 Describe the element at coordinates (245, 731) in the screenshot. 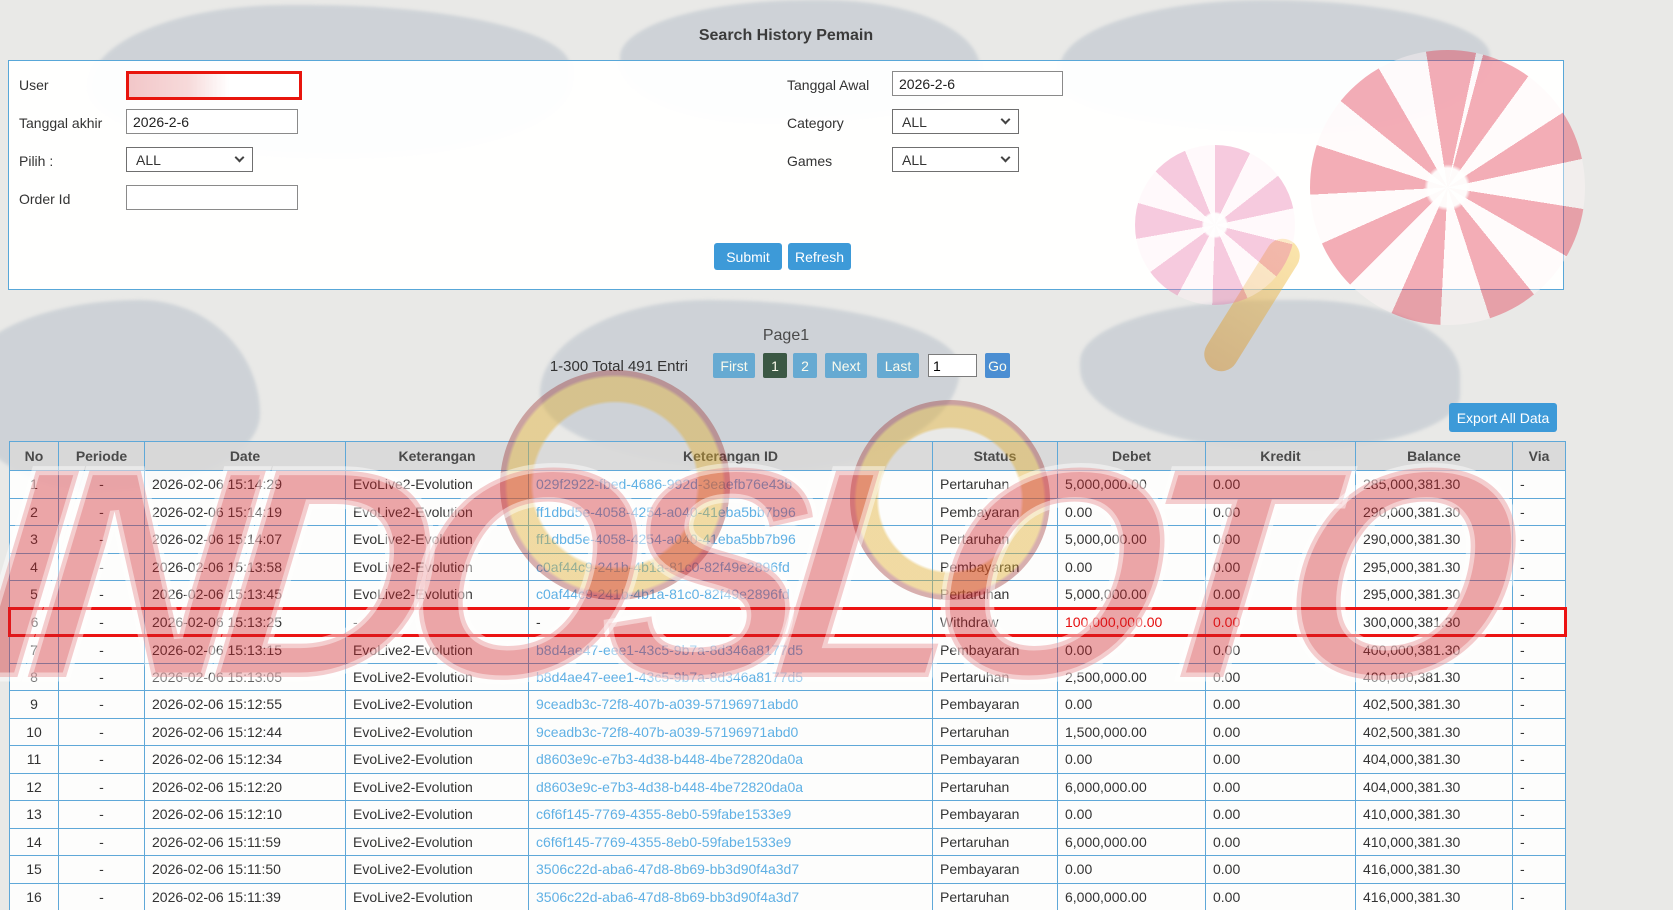

I see `cell-date: 2026-02-06 15:12:44` at that location.